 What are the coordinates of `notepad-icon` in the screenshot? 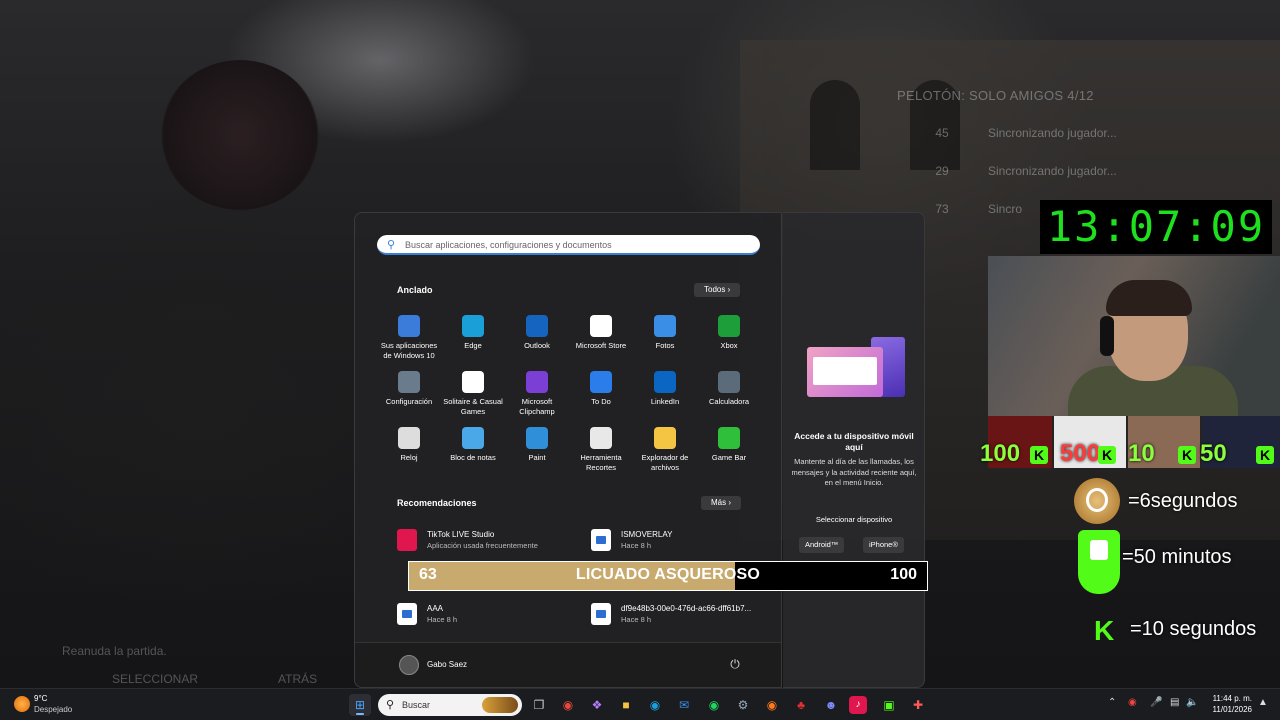 It's located at (473, 438).